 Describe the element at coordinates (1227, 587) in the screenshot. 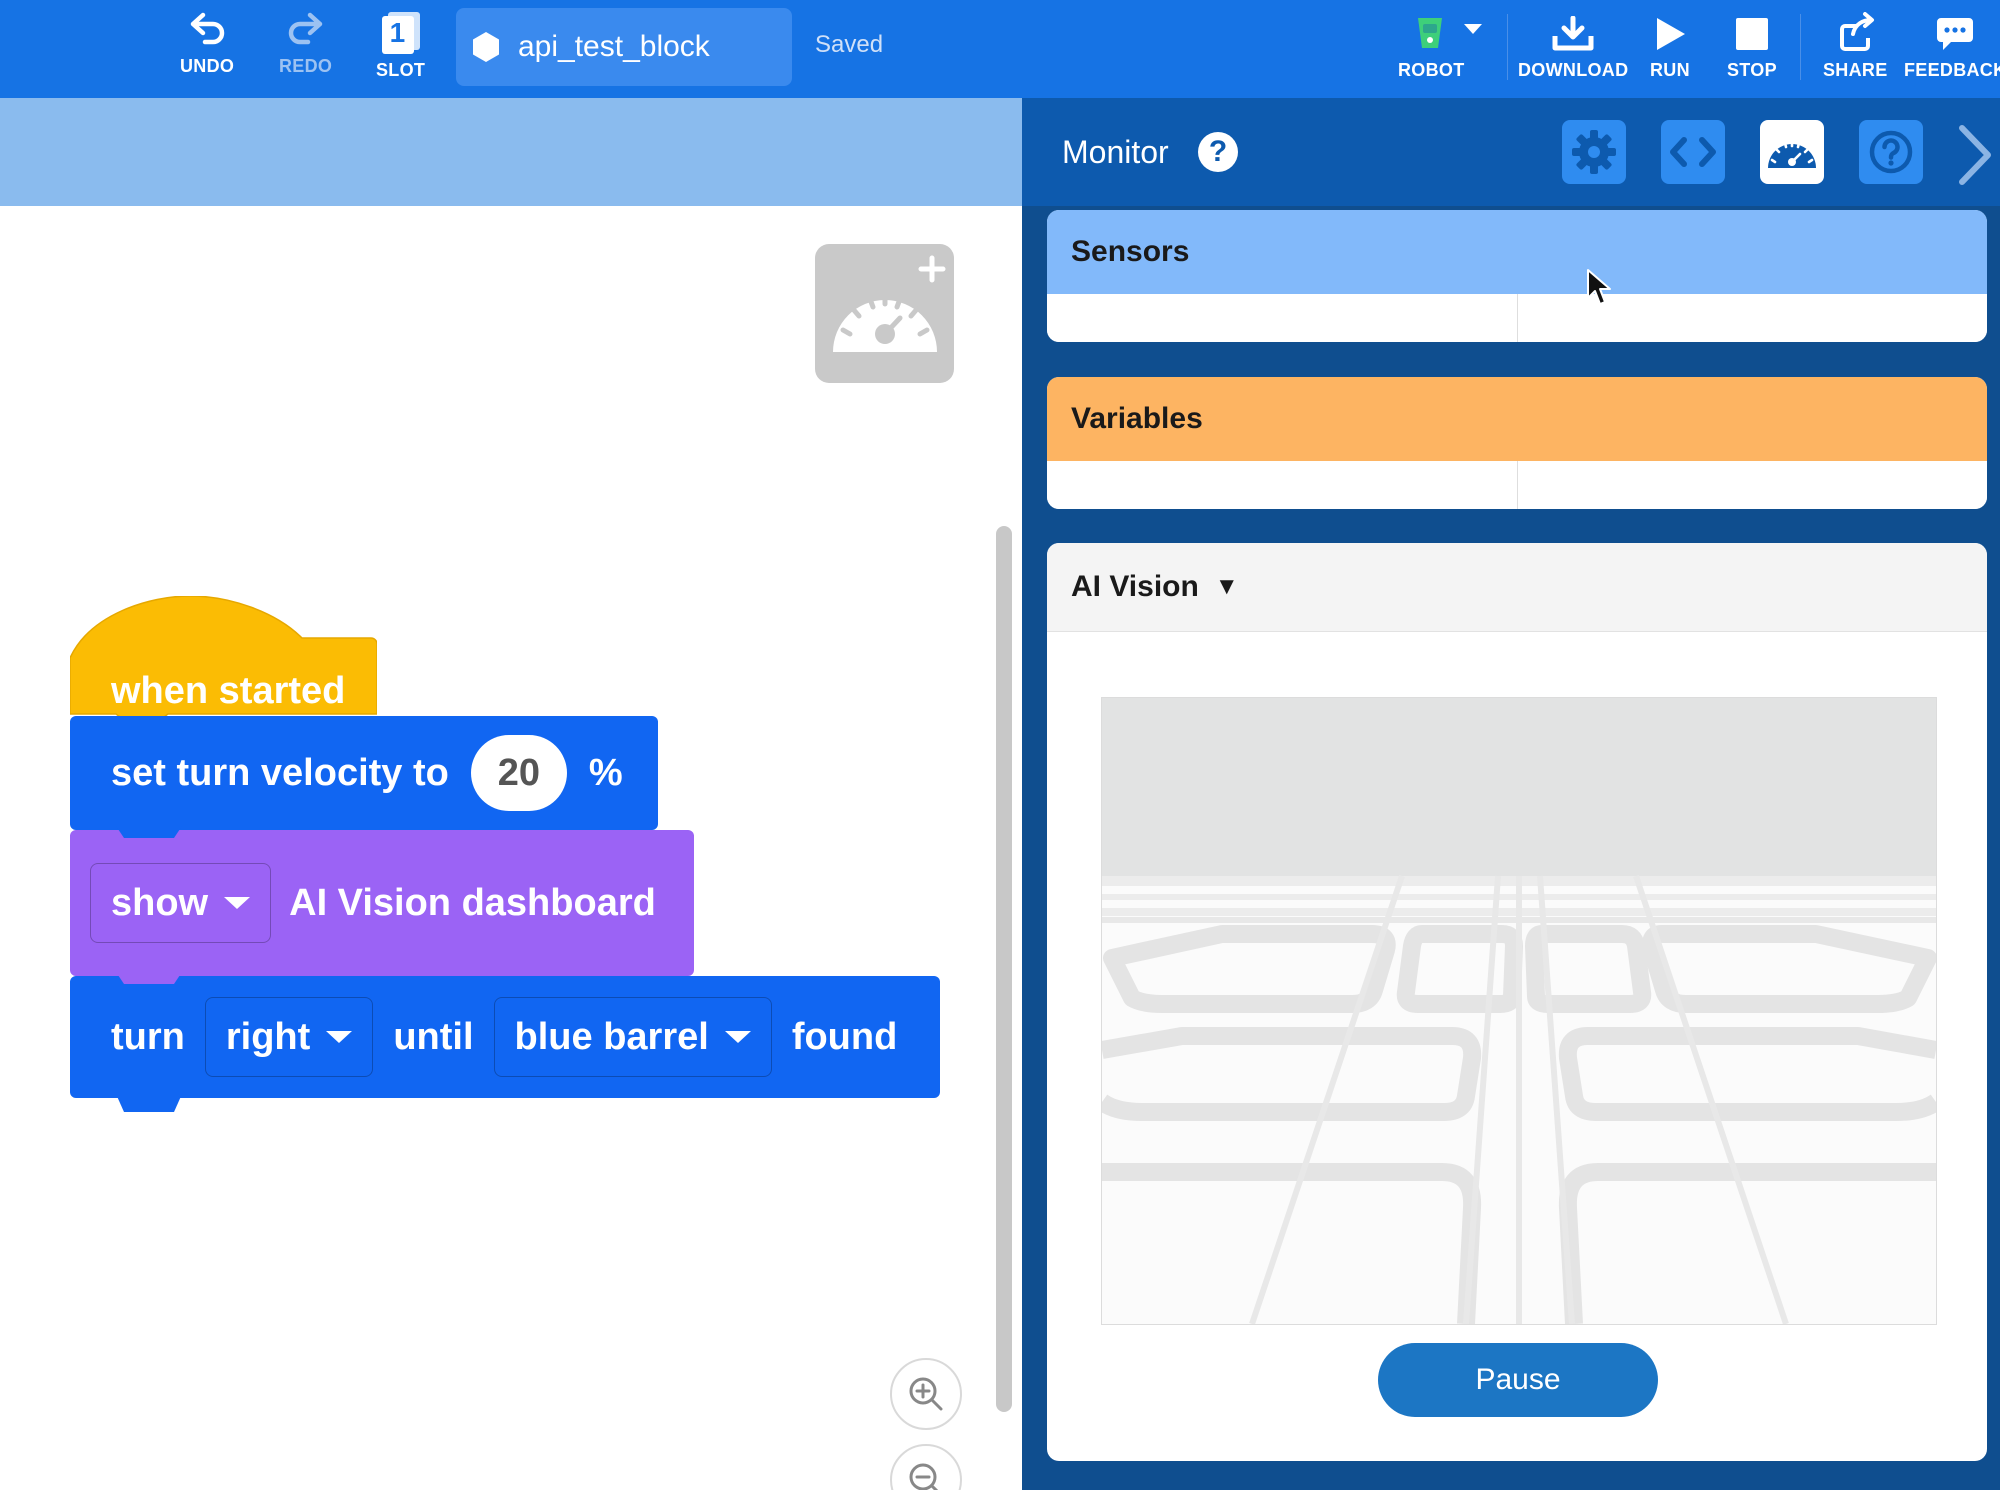

I see `collapse-toggle-icon: ▼` at that location.